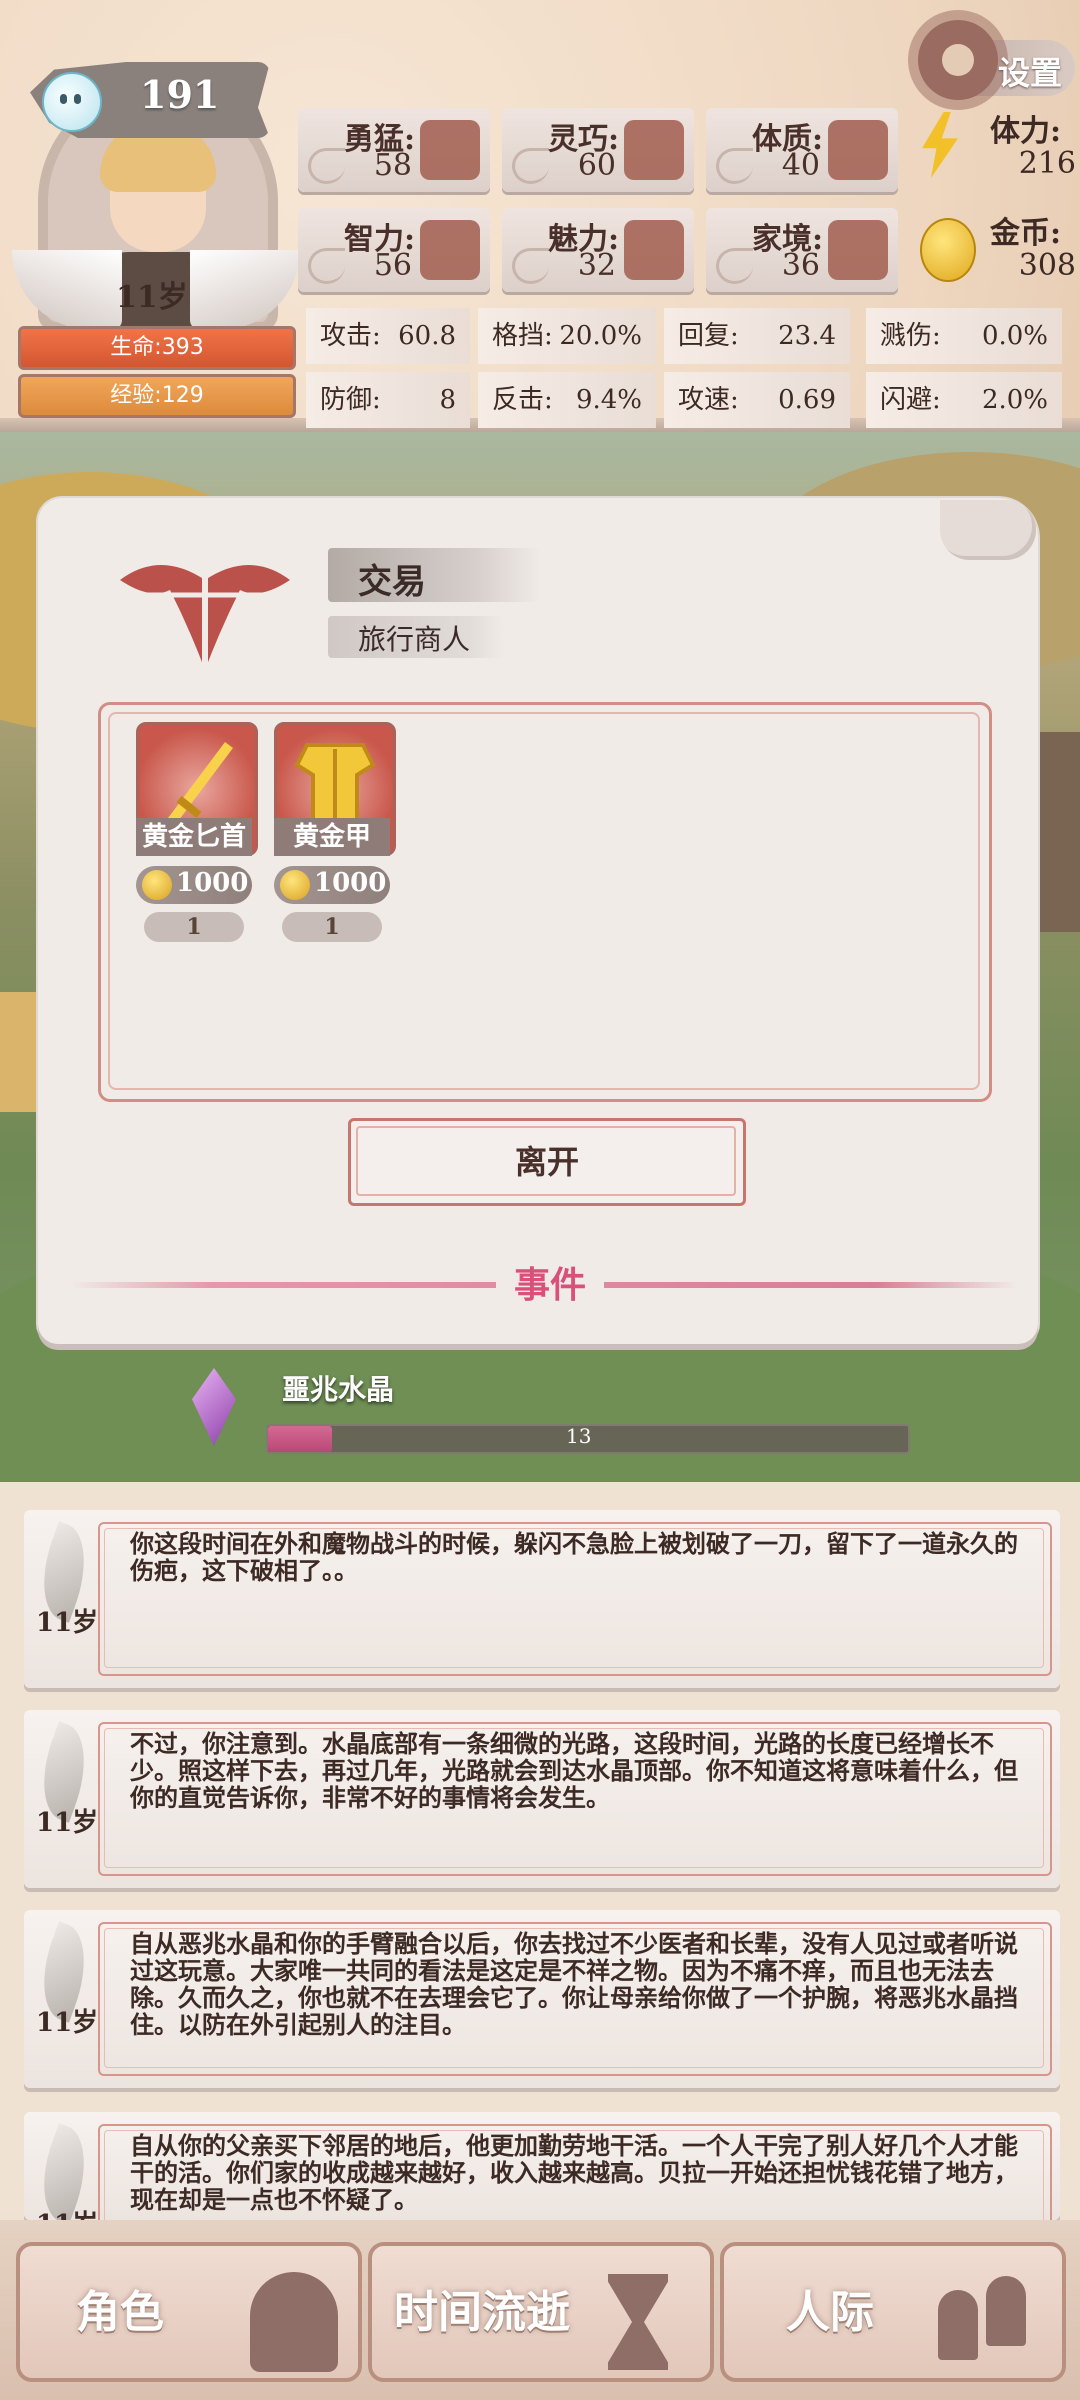 The image size is (1080, 2400). What do you see at coordinates (988, 530) in the screenshot?
I see `scroll-curl-decoration` at bounding box center [988, 530].